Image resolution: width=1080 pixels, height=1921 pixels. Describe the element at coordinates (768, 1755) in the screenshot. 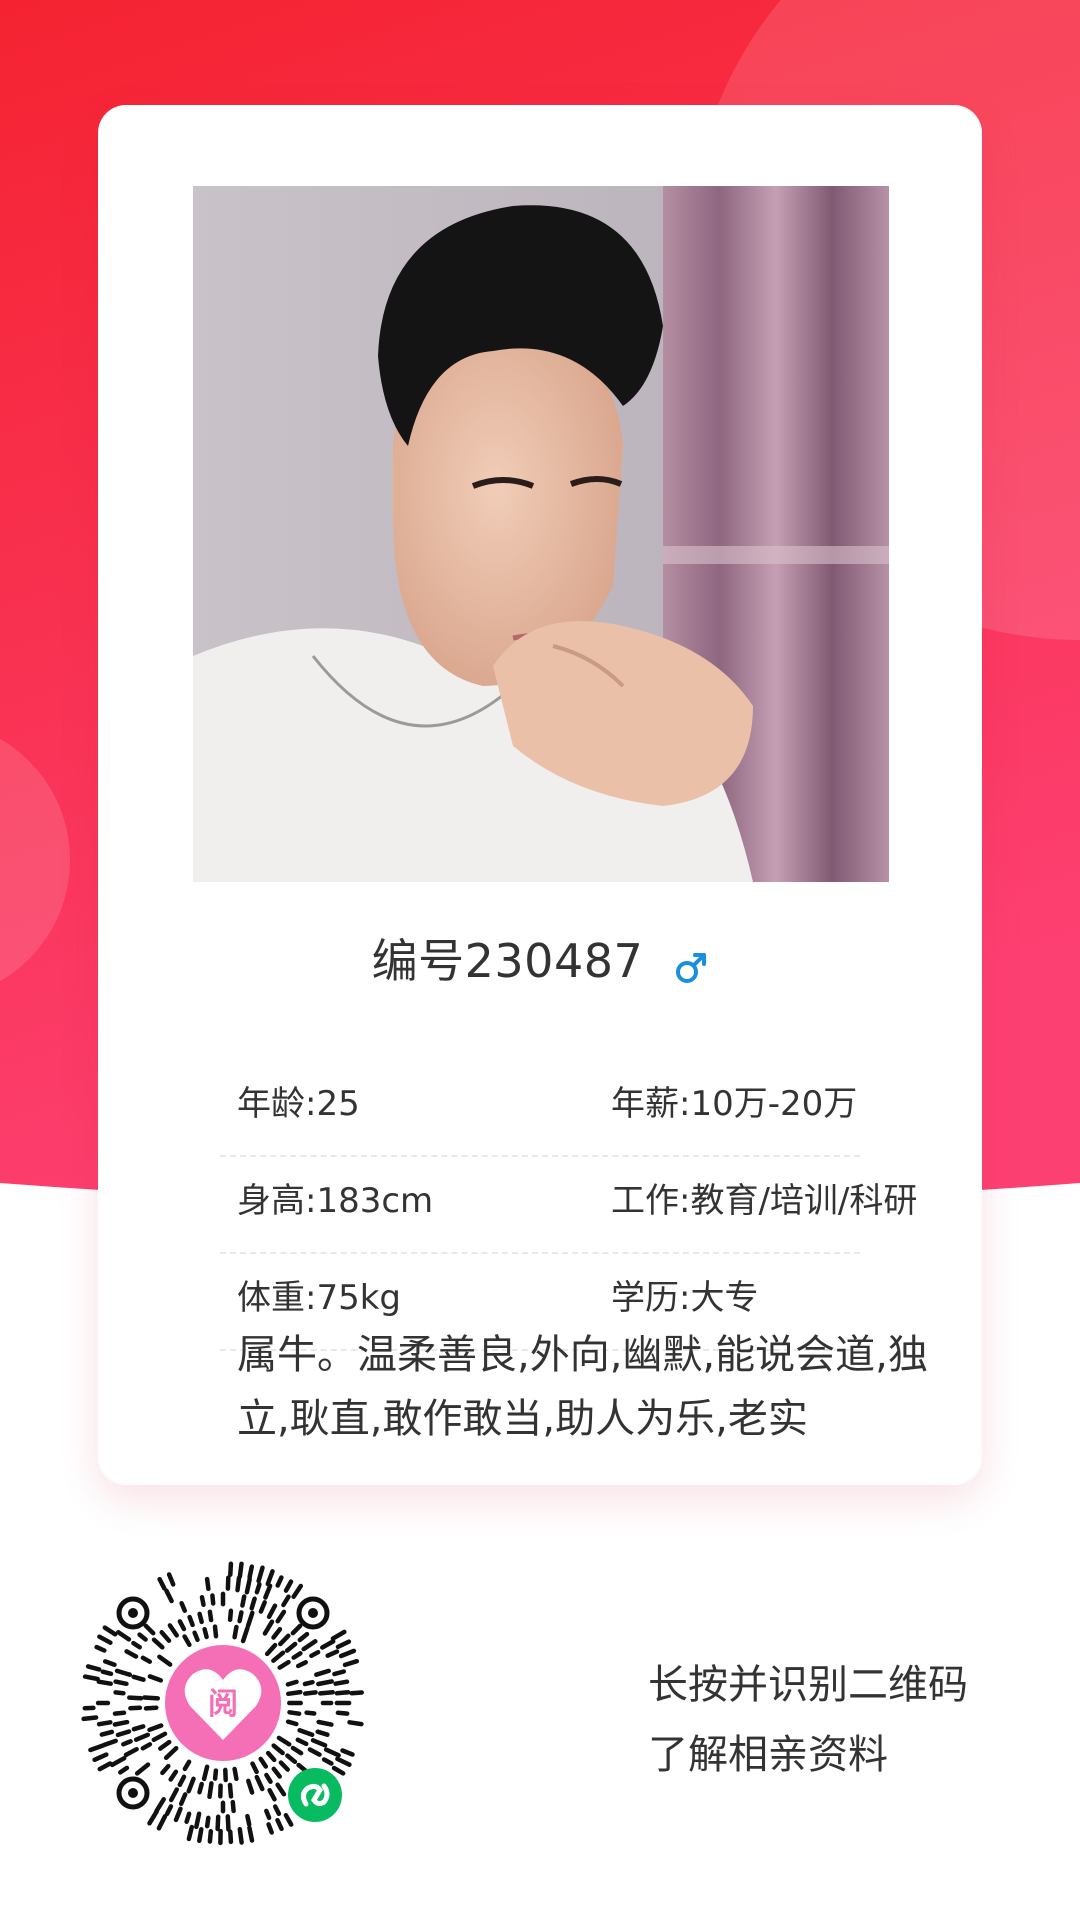

I see `qr-caption-line-2: 了解相亲资料` at that location.